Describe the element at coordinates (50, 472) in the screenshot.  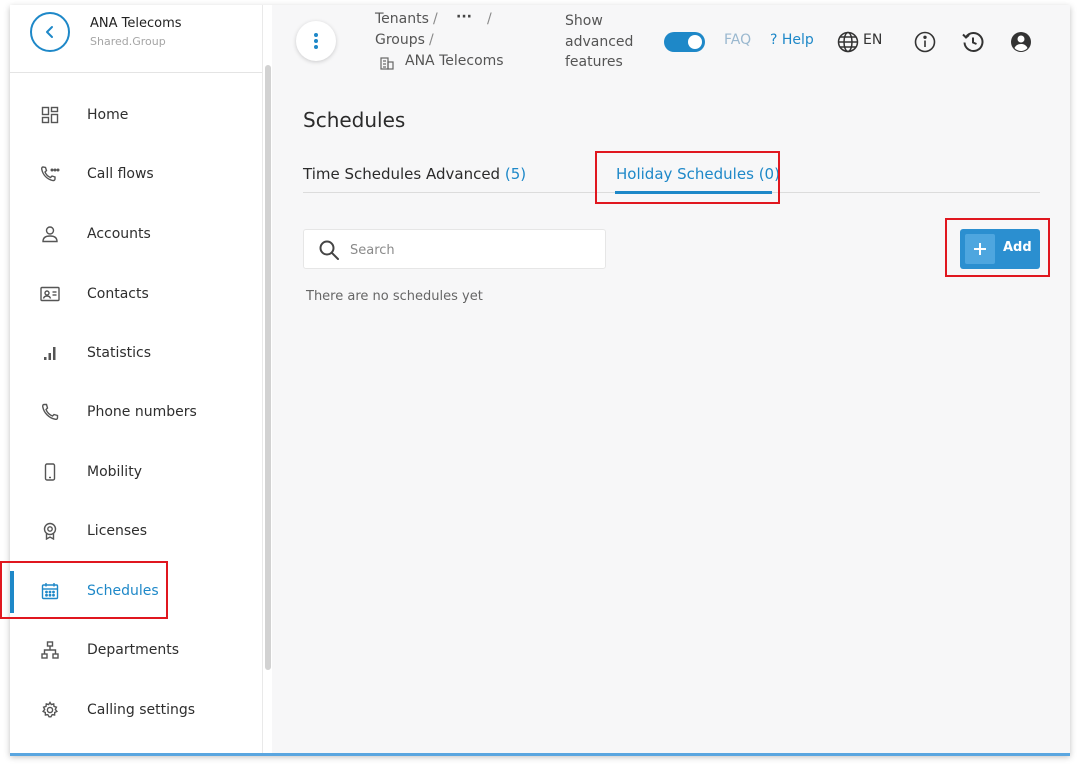
I see `smartphone-icon` at that location.